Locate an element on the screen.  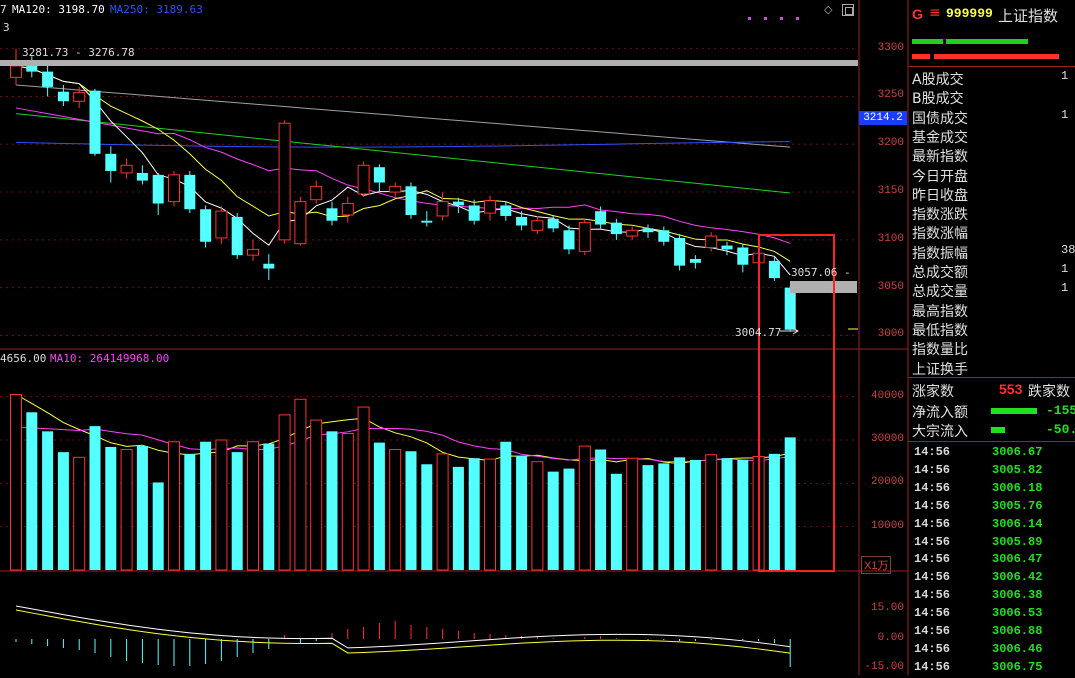
tick-row: 14:56 3005.89 is located at coordinates (993, 544).